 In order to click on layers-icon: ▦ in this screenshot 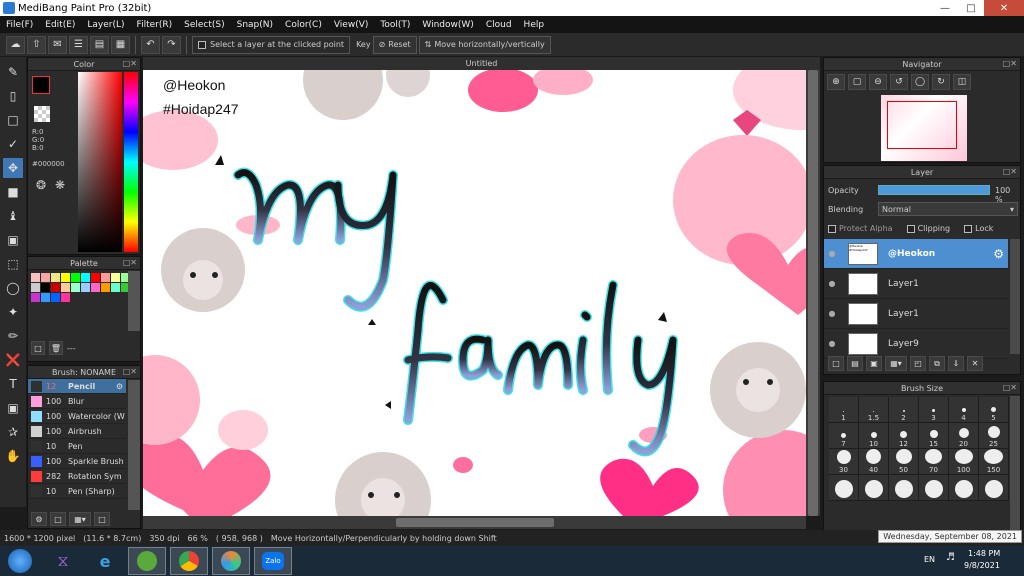, I will do `click(120, 44)`.